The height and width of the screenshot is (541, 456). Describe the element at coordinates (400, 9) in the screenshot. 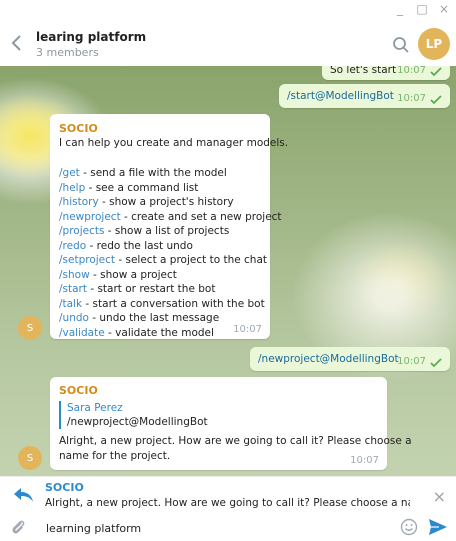

I see `minimize-icon: _` at that location.